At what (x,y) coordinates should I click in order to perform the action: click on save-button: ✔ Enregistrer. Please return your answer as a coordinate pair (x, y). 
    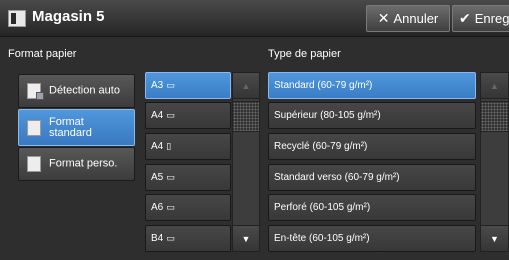
    Looking at the image, I should click on (480, 18).